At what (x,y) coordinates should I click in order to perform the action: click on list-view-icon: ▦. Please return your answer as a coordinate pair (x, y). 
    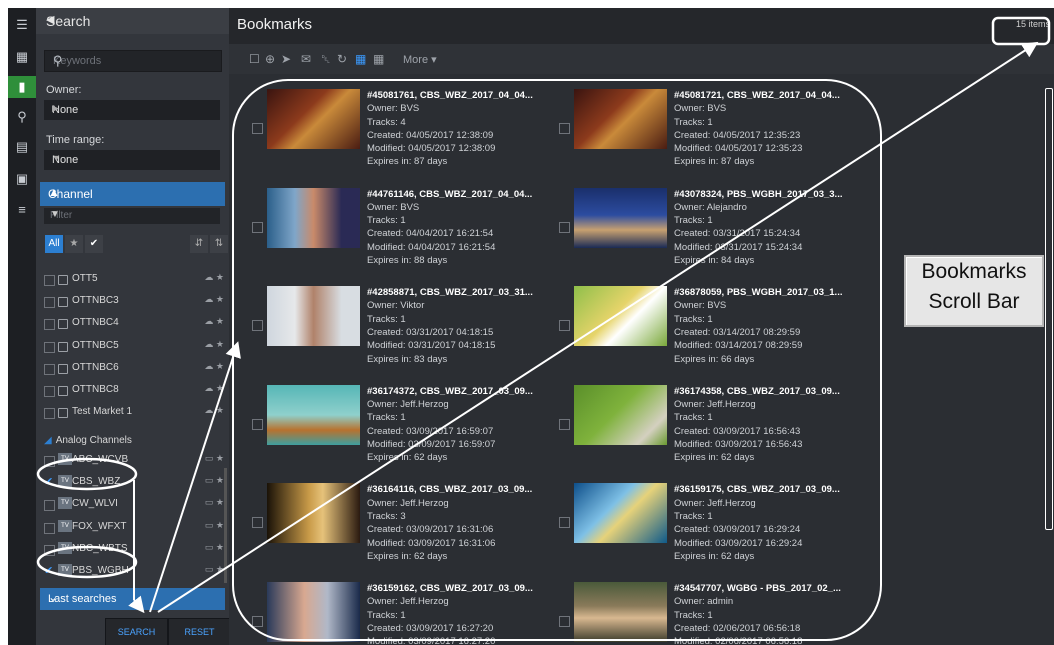
    Looking at the image, I should click on (378, 59).